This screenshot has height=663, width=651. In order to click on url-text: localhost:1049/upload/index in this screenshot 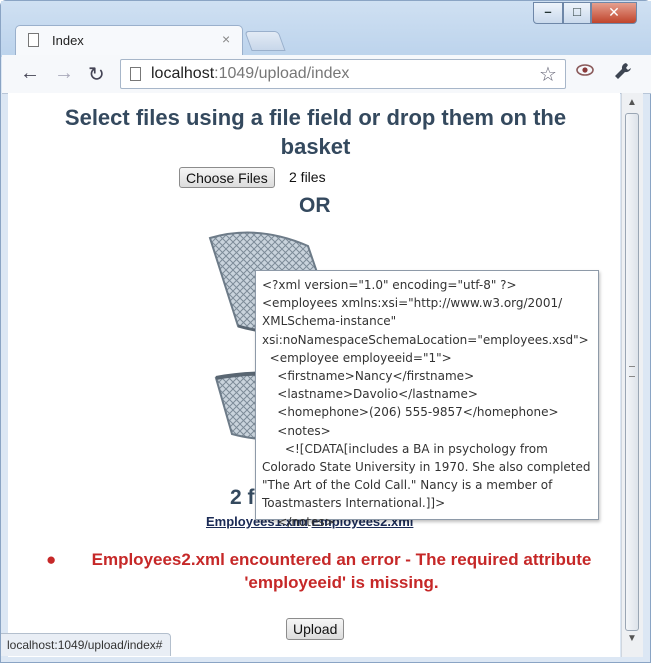, I will do `click(250, 74)`.